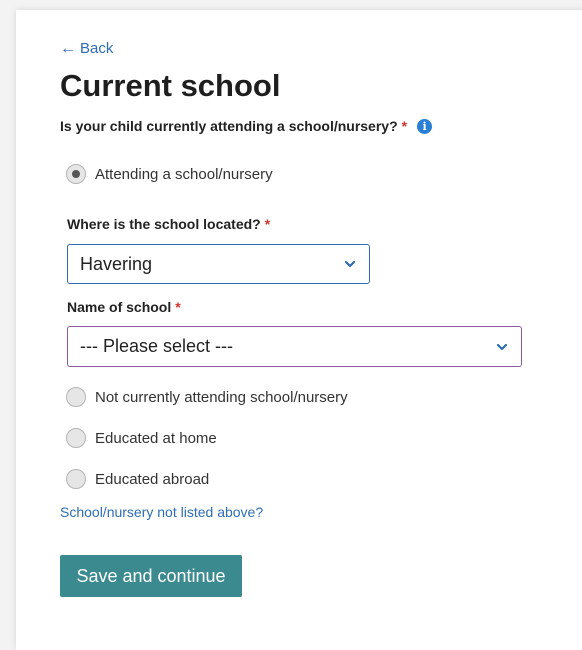 Image resolution: width=582 pixels, height=650 pixels. I want to click on school-label: Name of school *, so click(124, 307).